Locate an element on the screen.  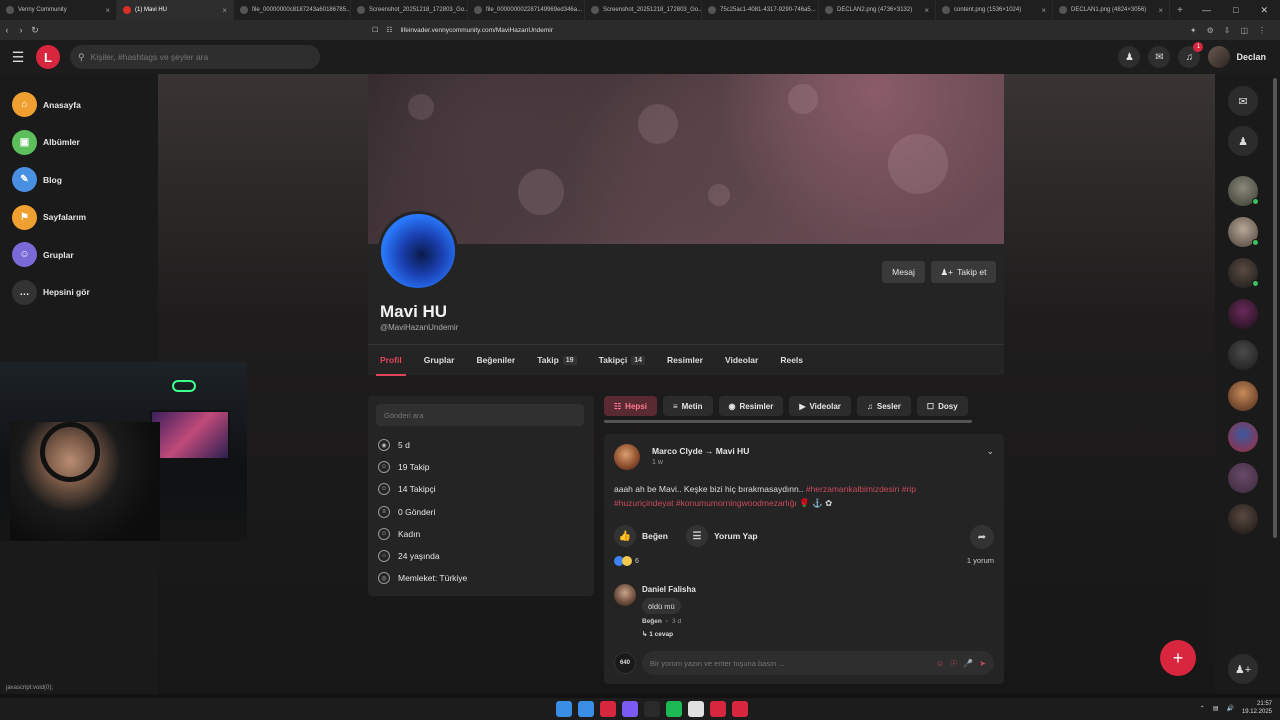
comment-author: Daniel Falisha is located at coordinates (669, 589).